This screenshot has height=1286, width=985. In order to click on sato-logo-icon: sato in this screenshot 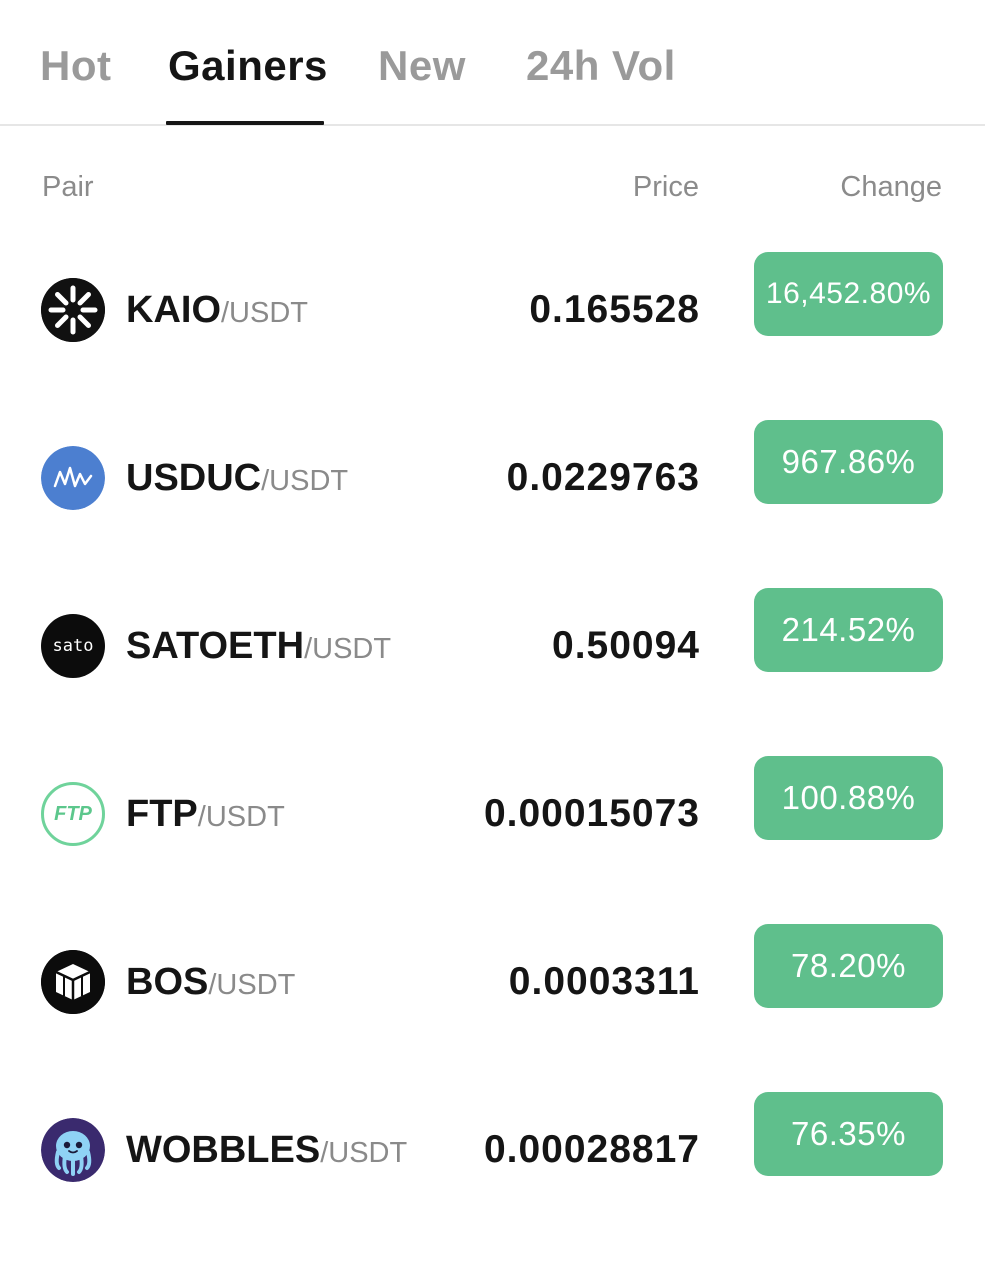, I will do `click(73, 646)`.